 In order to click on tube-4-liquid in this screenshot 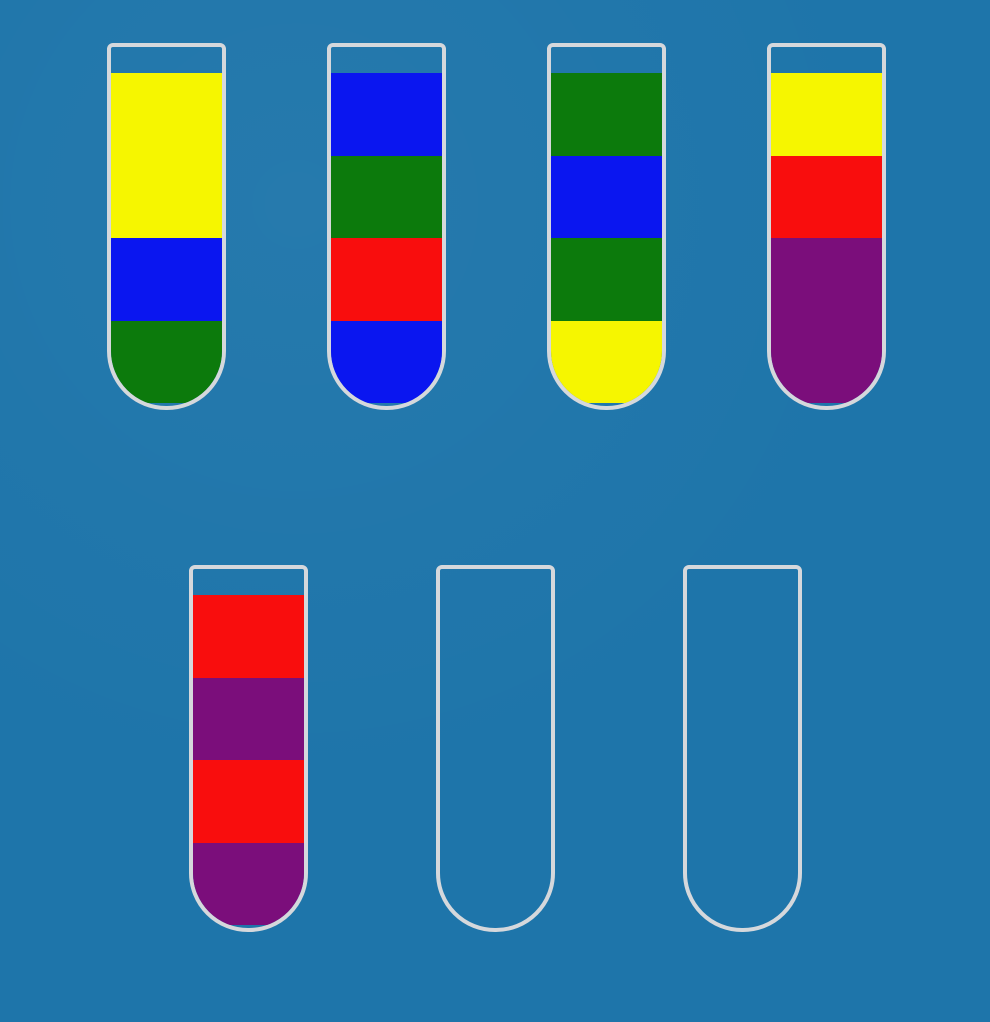, I will do `click(826, 239)`.